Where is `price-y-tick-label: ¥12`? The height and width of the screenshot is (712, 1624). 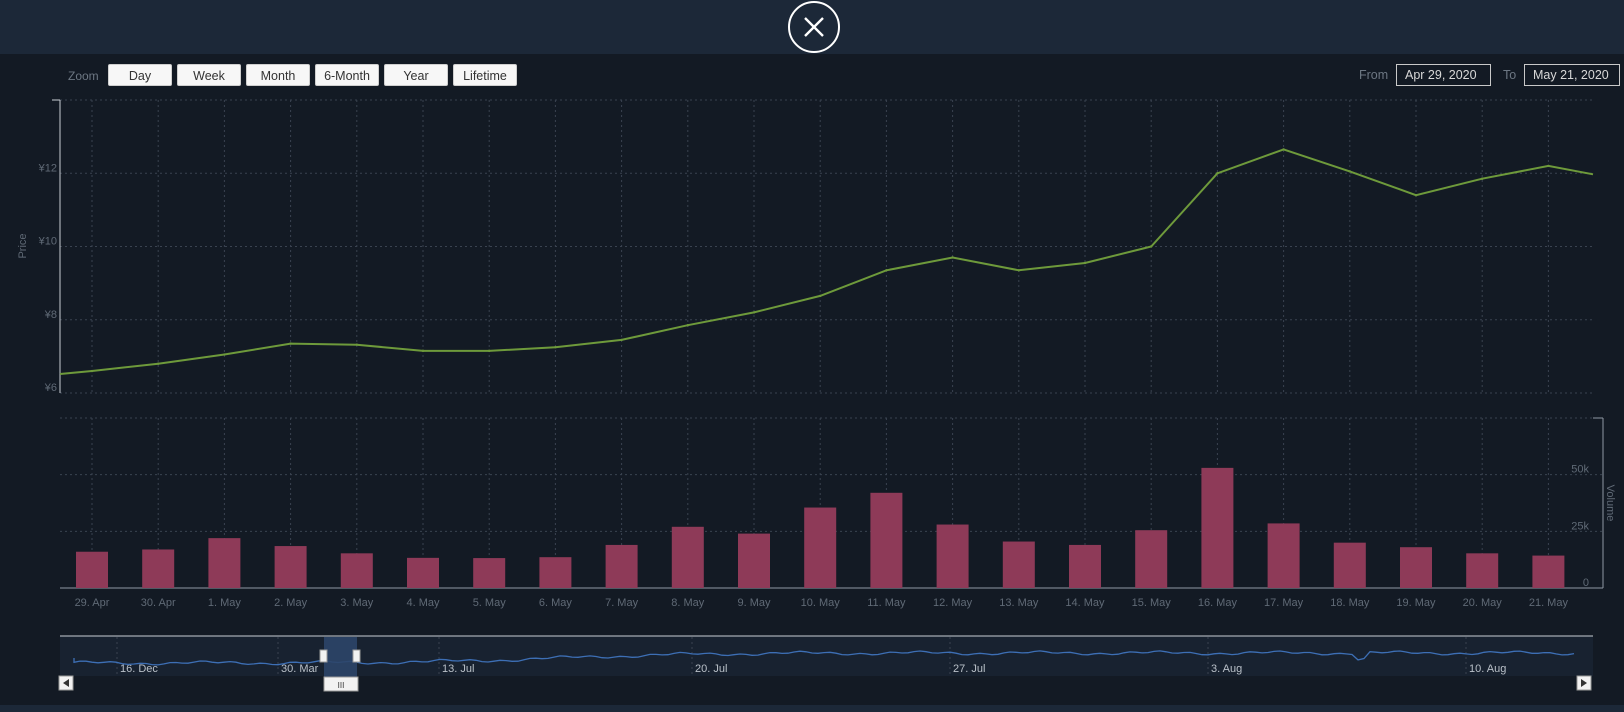
price-y-tick-label: ¥12 is located at coordinates (47, 168).